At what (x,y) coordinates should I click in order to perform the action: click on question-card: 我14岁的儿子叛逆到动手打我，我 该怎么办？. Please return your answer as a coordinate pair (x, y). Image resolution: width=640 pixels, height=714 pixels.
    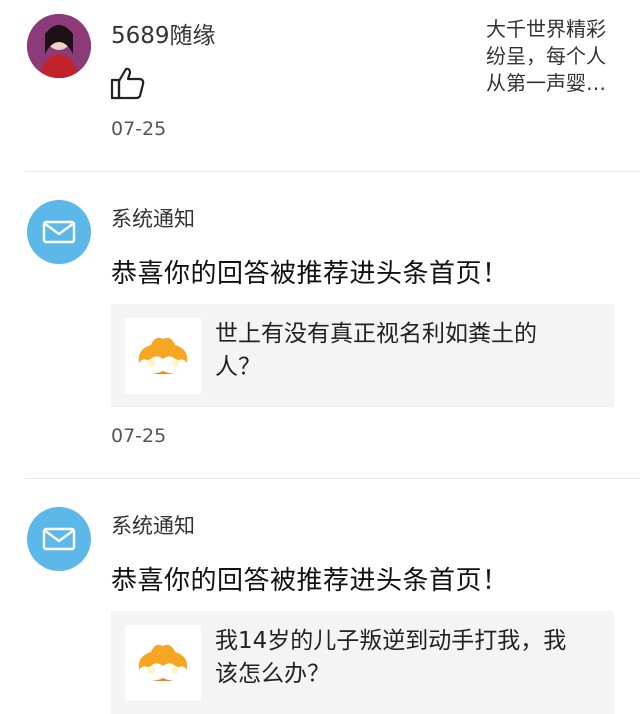
    Looking at the image, I should click on (362, 662).